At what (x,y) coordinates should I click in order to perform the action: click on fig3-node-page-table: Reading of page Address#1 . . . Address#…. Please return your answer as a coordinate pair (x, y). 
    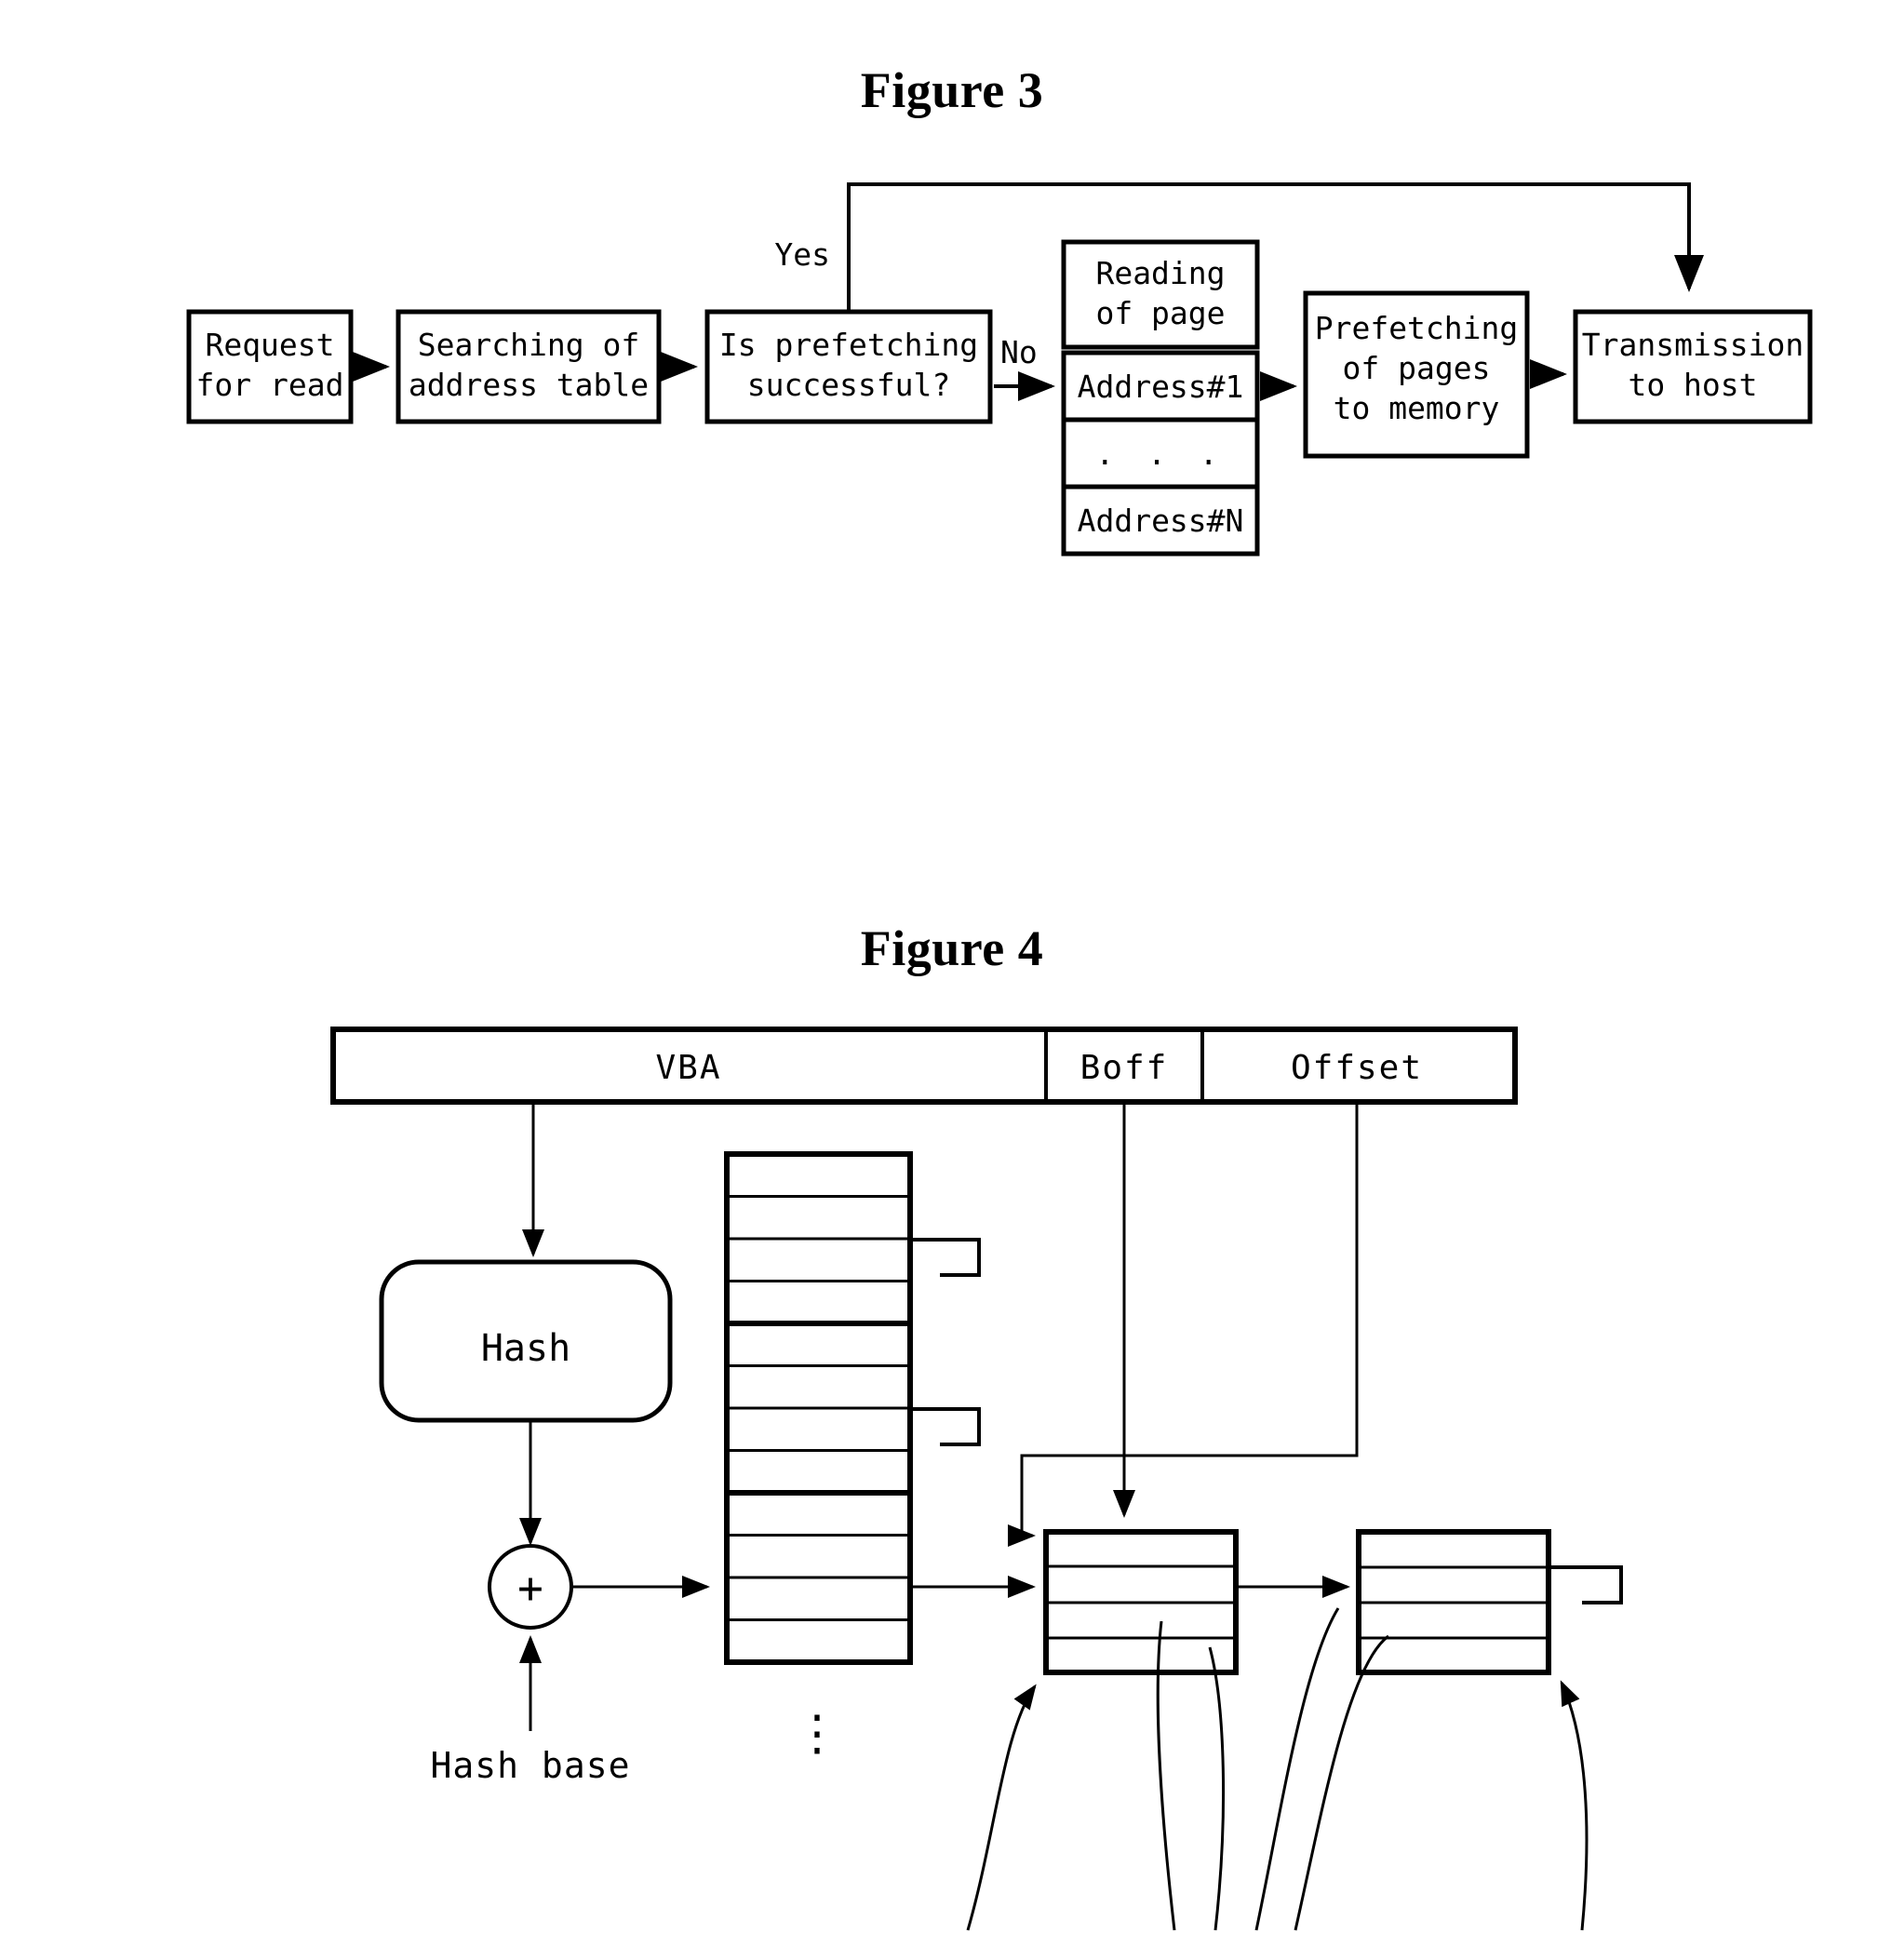
    Looking at the image, I should click on (1160, 398).